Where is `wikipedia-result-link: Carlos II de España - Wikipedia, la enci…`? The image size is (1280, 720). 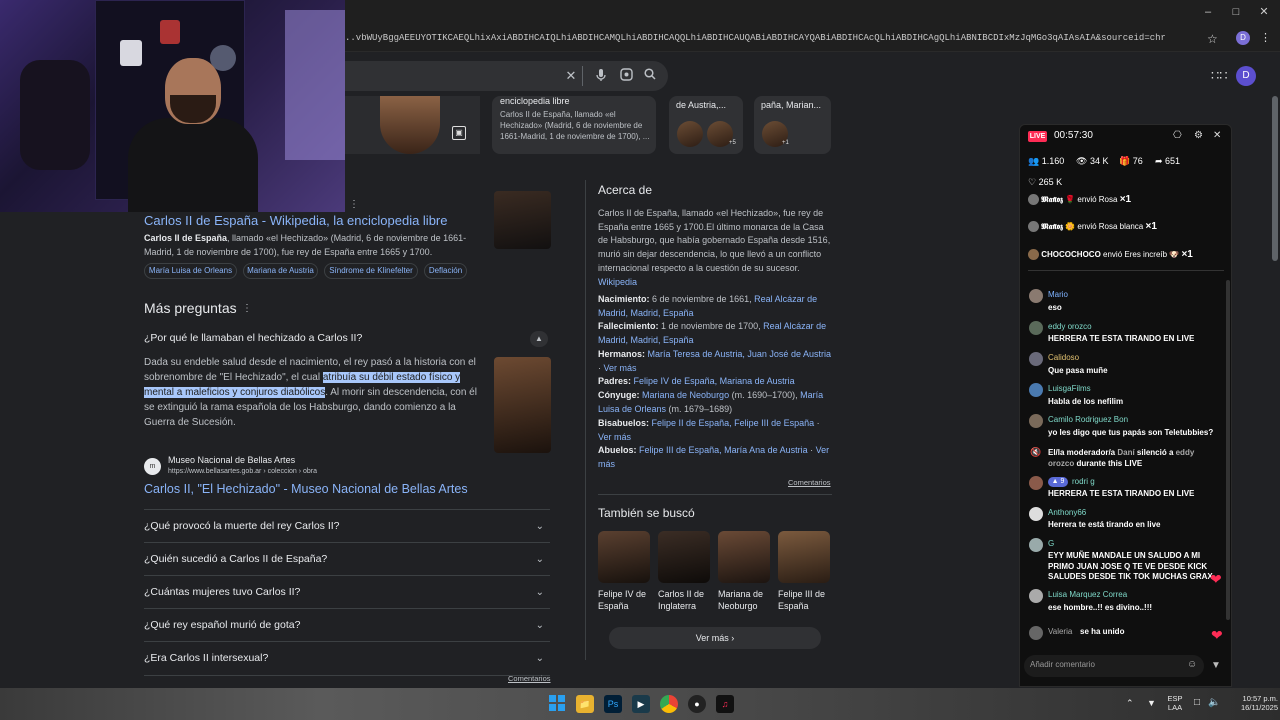 wikipedia-result-link: Carlos II de España - Wikipedia, la enci… is located at coordinates (296, 220).